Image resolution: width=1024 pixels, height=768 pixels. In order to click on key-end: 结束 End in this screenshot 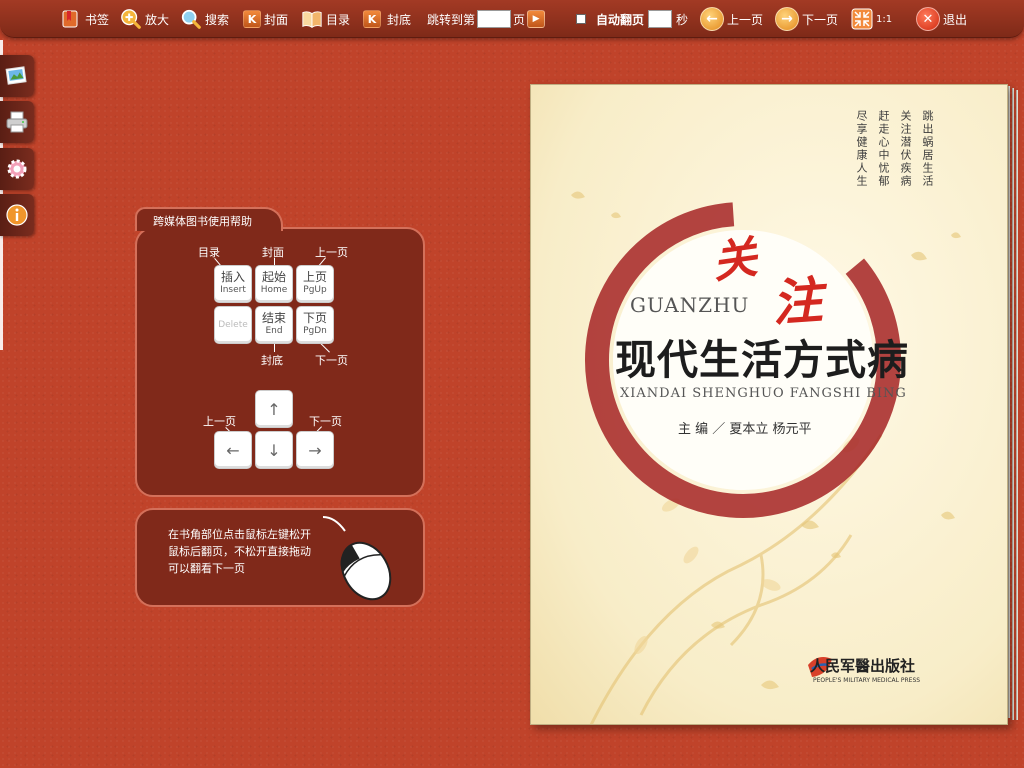, I will do `click(274, 325)`.